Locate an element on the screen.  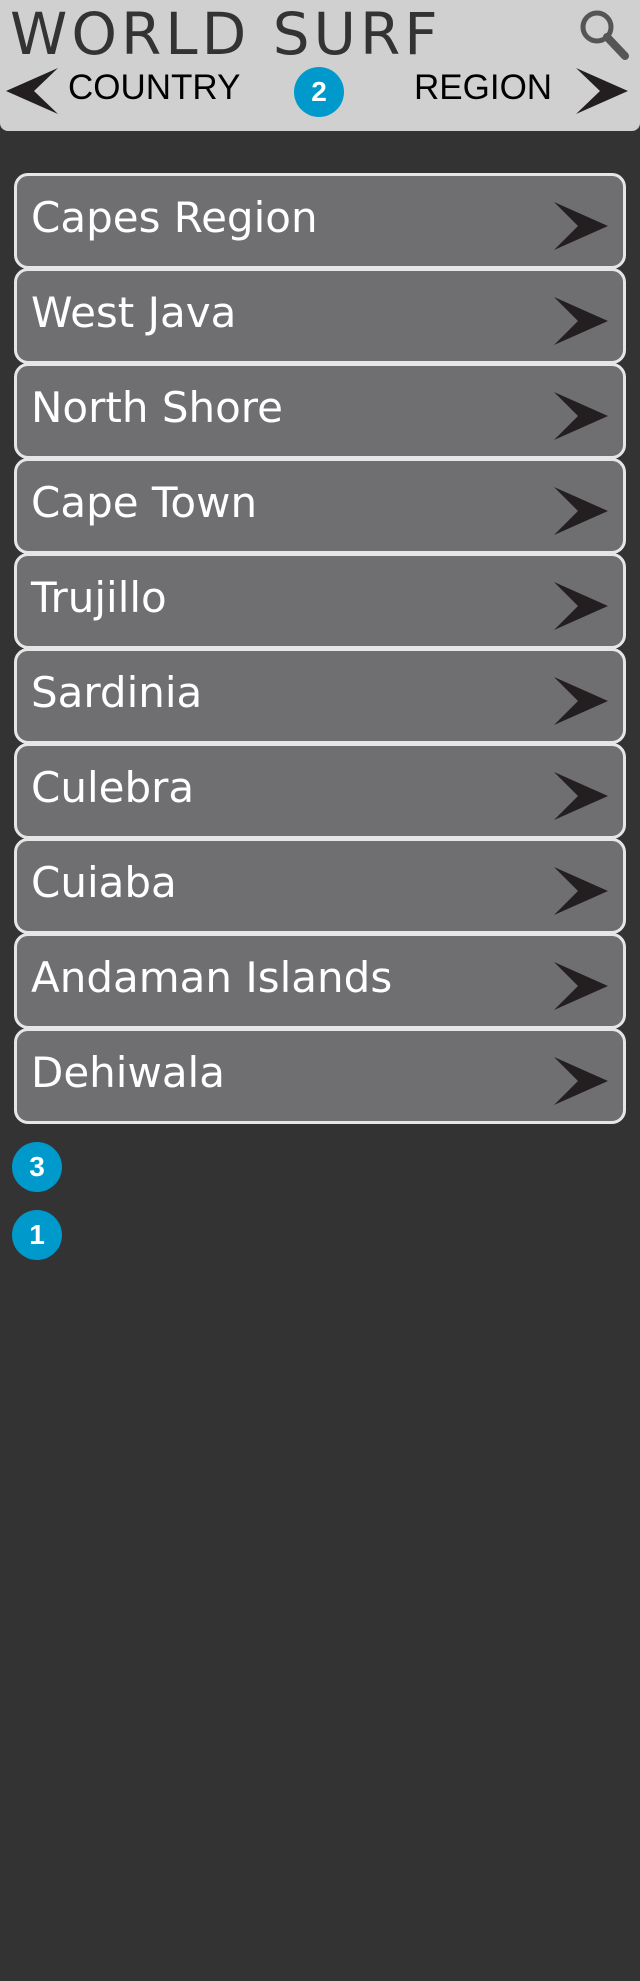
region-label: Capes Region is located at coordinates (174, 217).